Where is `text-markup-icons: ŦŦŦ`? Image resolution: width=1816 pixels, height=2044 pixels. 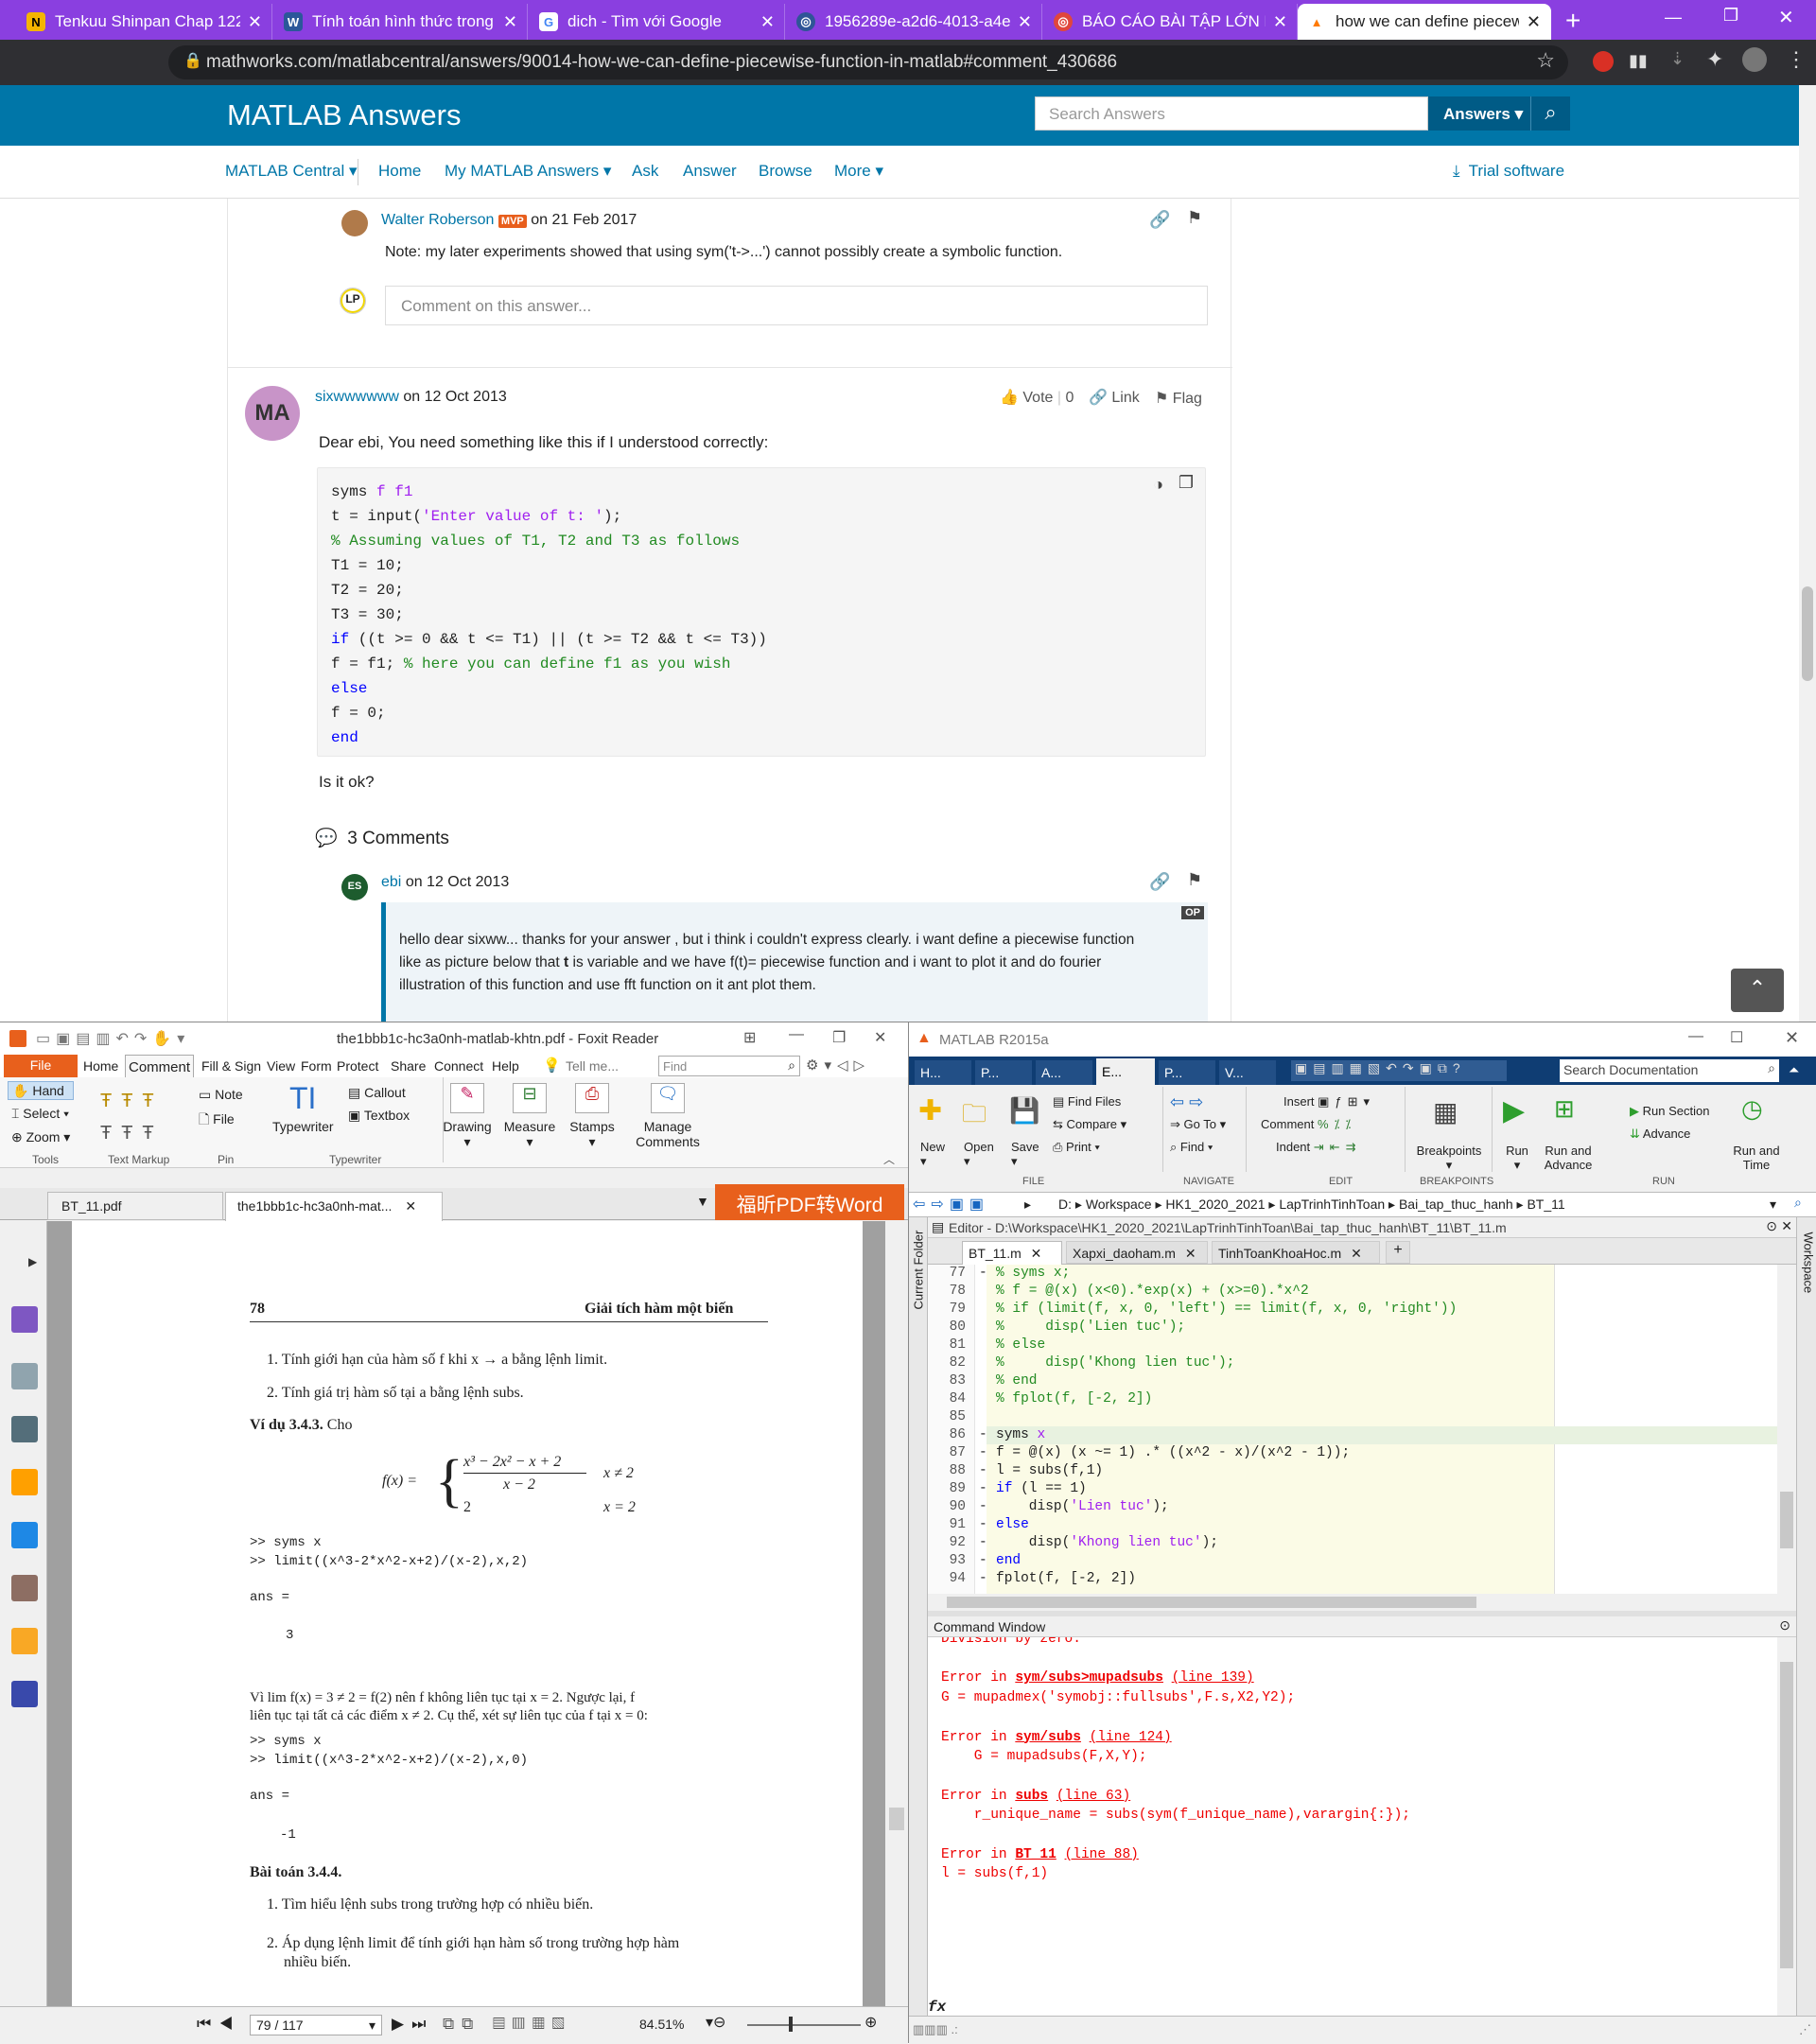 text-markup-icons: ŦŦŦ is located at coordinates (132, 1133).